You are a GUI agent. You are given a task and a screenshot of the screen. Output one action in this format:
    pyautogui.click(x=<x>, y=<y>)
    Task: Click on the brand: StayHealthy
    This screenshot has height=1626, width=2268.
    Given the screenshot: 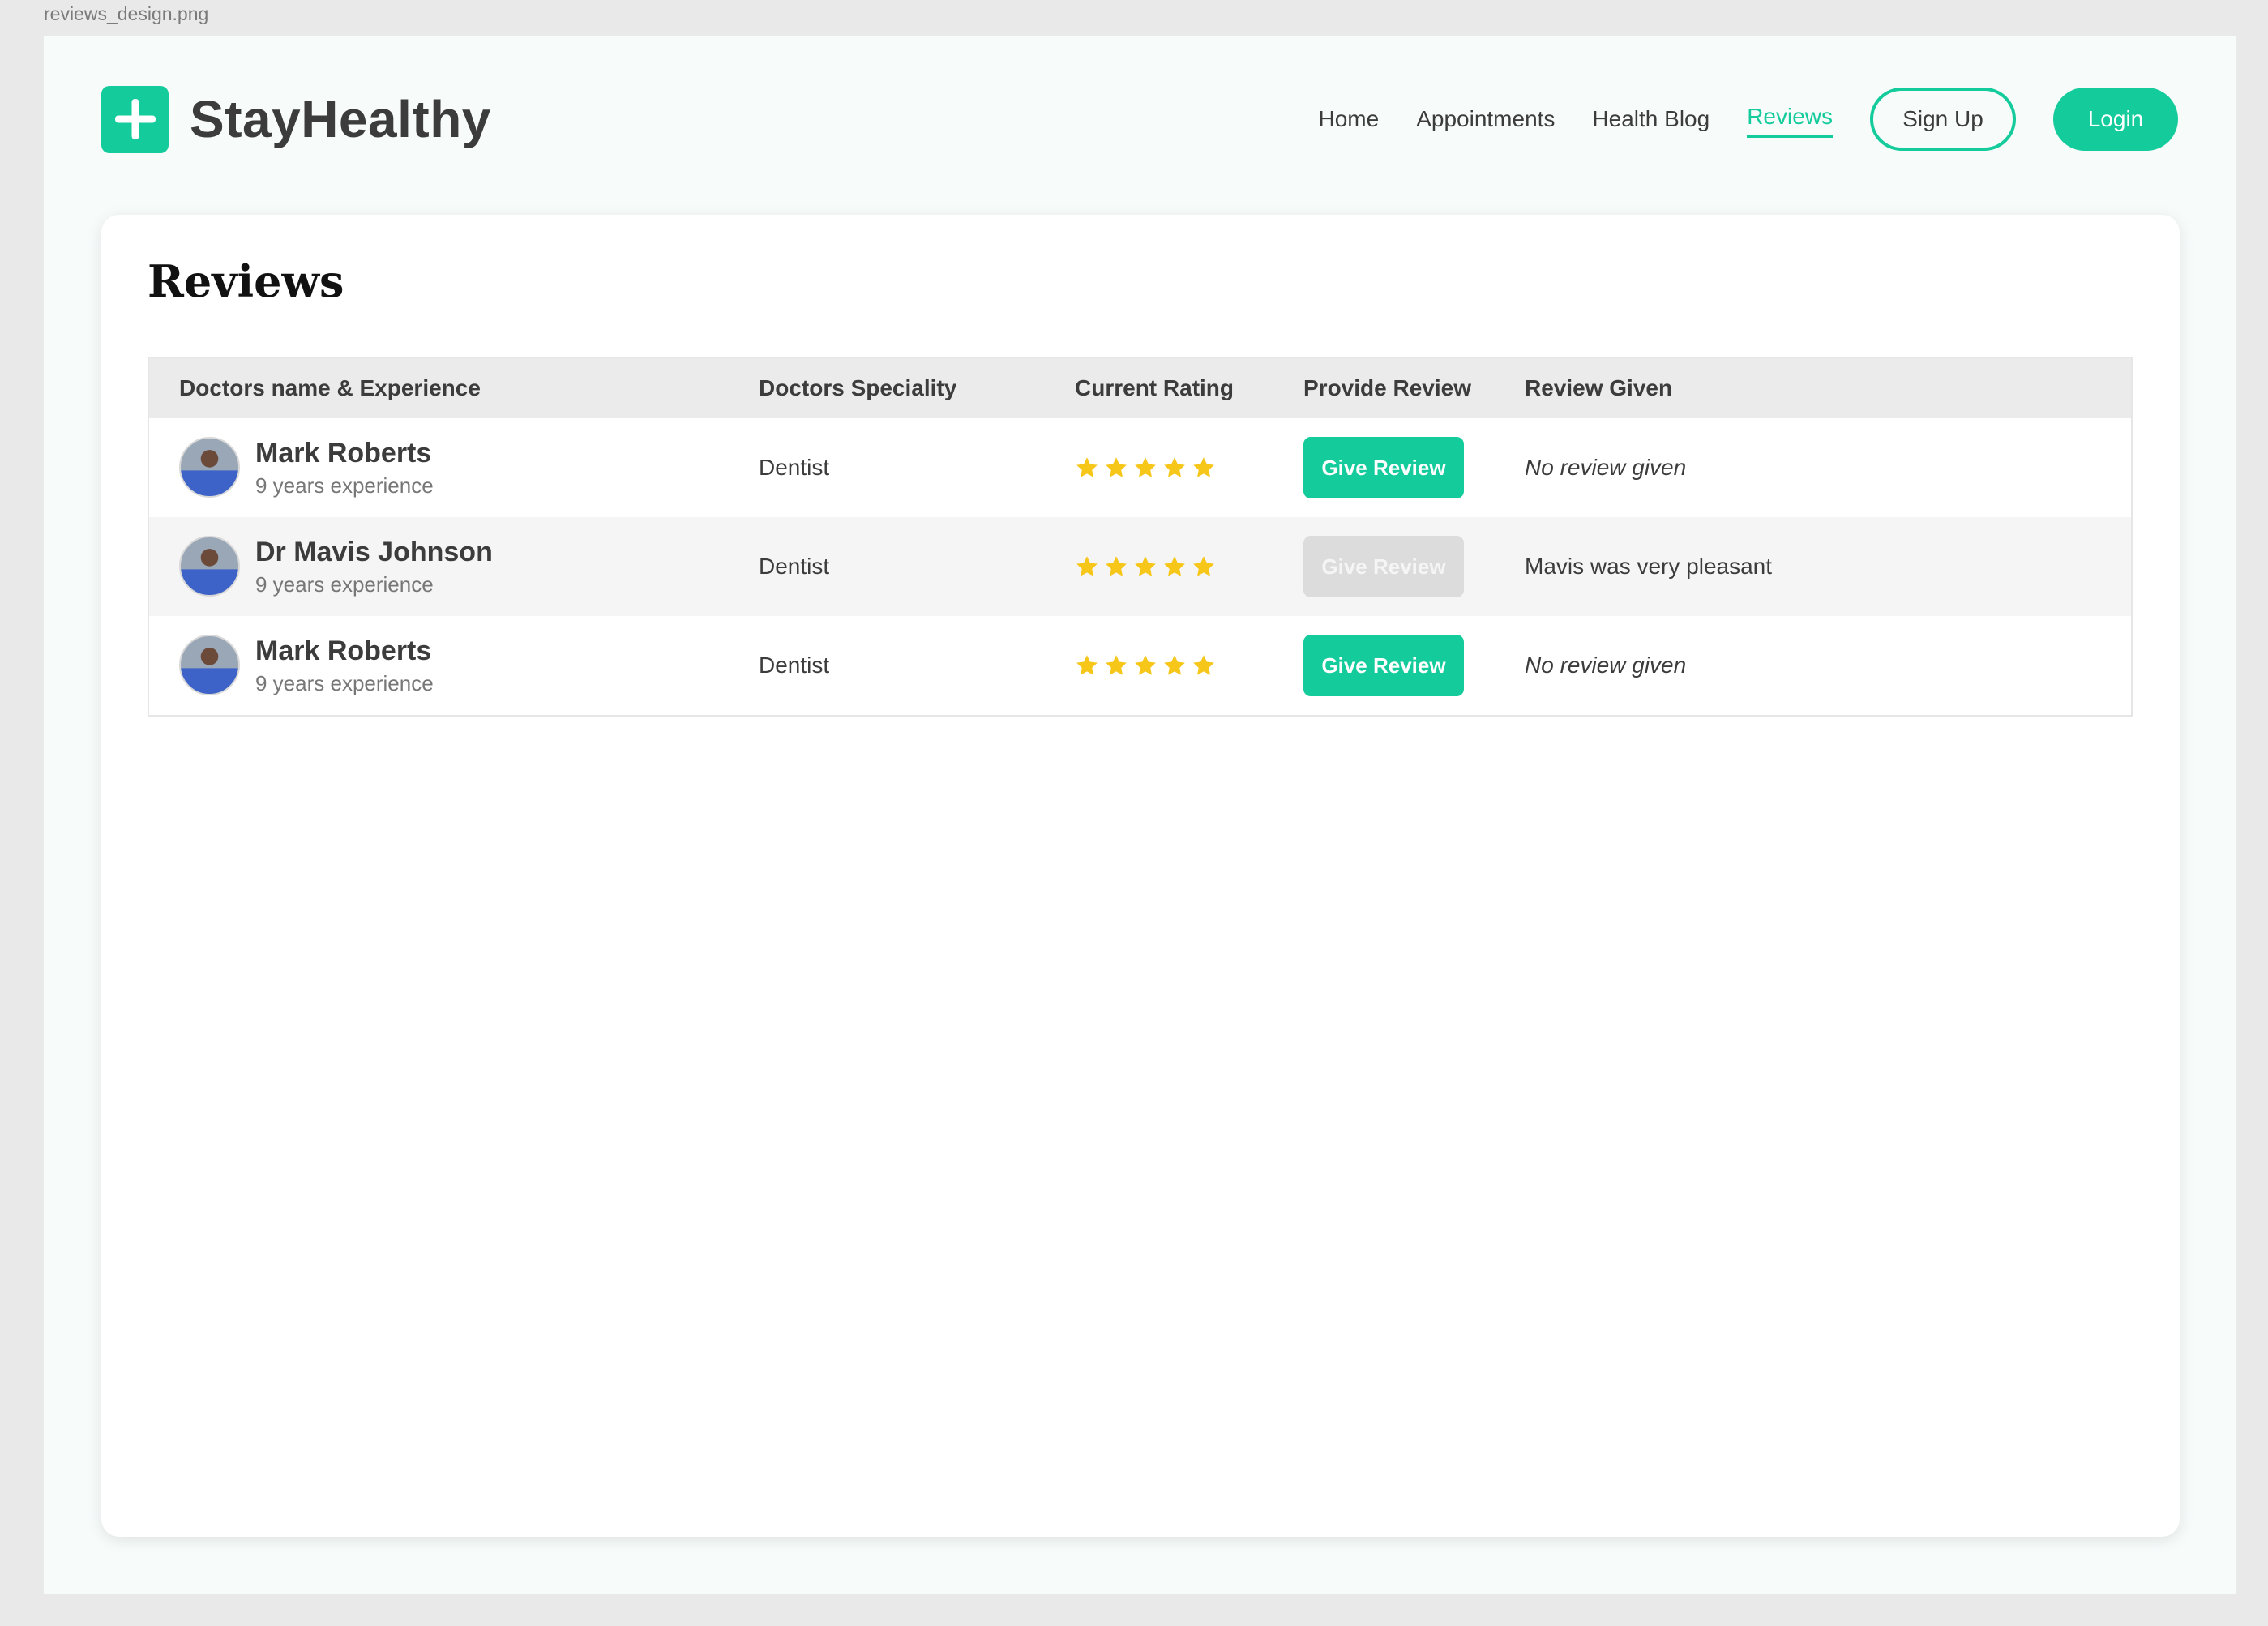 What is the action you would take?
    pyautogui.click(x=296, y=119)
    